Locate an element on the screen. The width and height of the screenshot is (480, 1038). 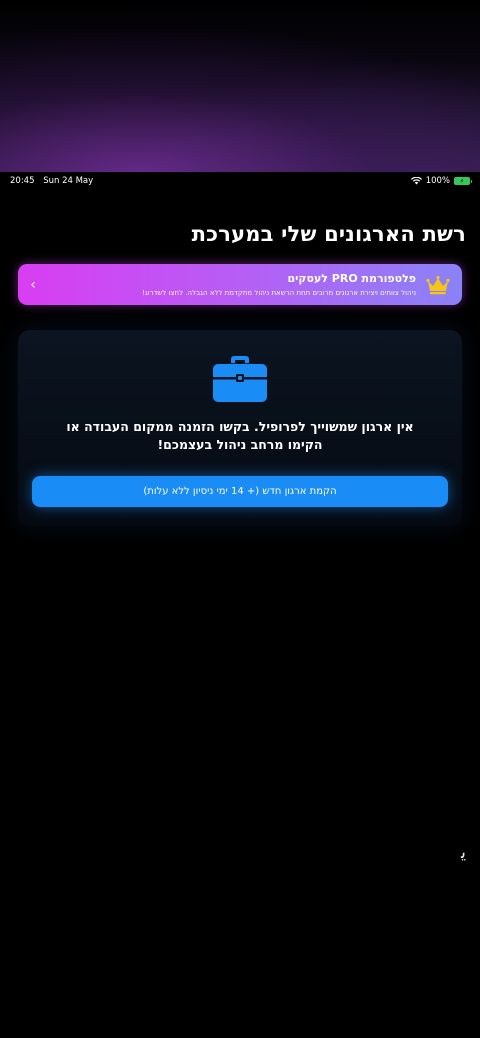
page-title: רשת הארגונים שלי במערכת is located at coordinates (328, 234).